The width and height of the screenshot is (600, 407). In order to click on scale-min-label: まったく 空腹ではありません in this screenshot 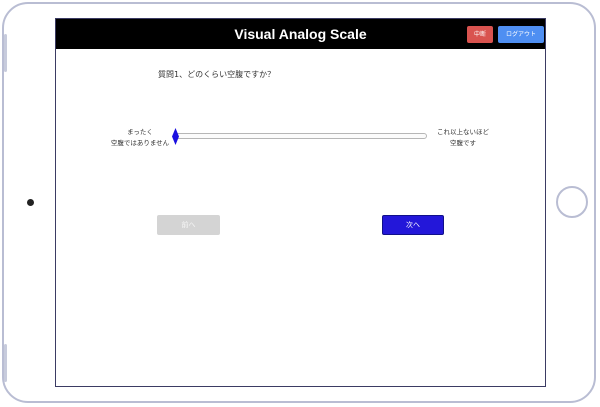, I will do `click(140, 138)`.